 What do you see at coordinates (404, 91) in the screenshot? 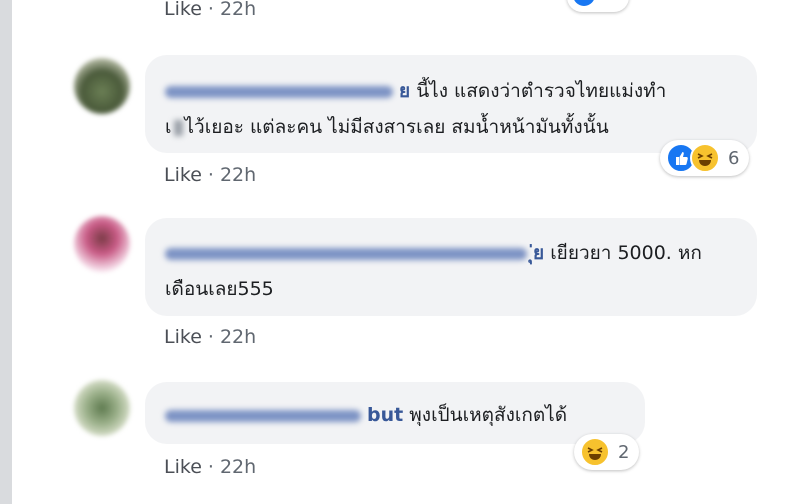
I see `author-name-tail: ย` at bounding box center [404, 91].